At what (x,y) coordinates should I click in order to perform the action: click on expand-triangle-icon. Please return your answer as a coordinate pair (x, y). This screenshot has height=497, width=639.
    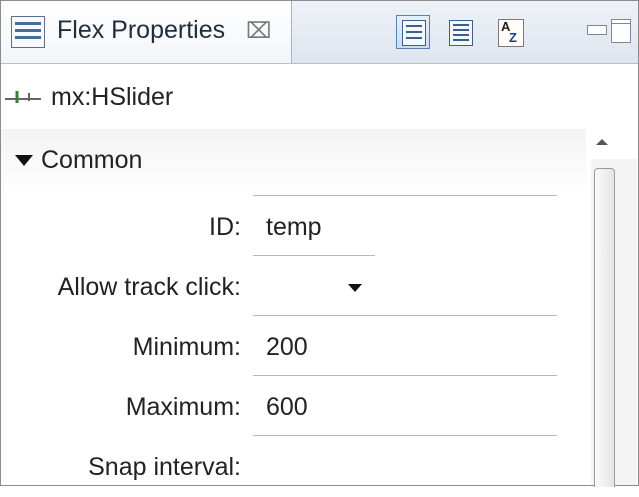
    Looking at the image, I should click on (24, 160).